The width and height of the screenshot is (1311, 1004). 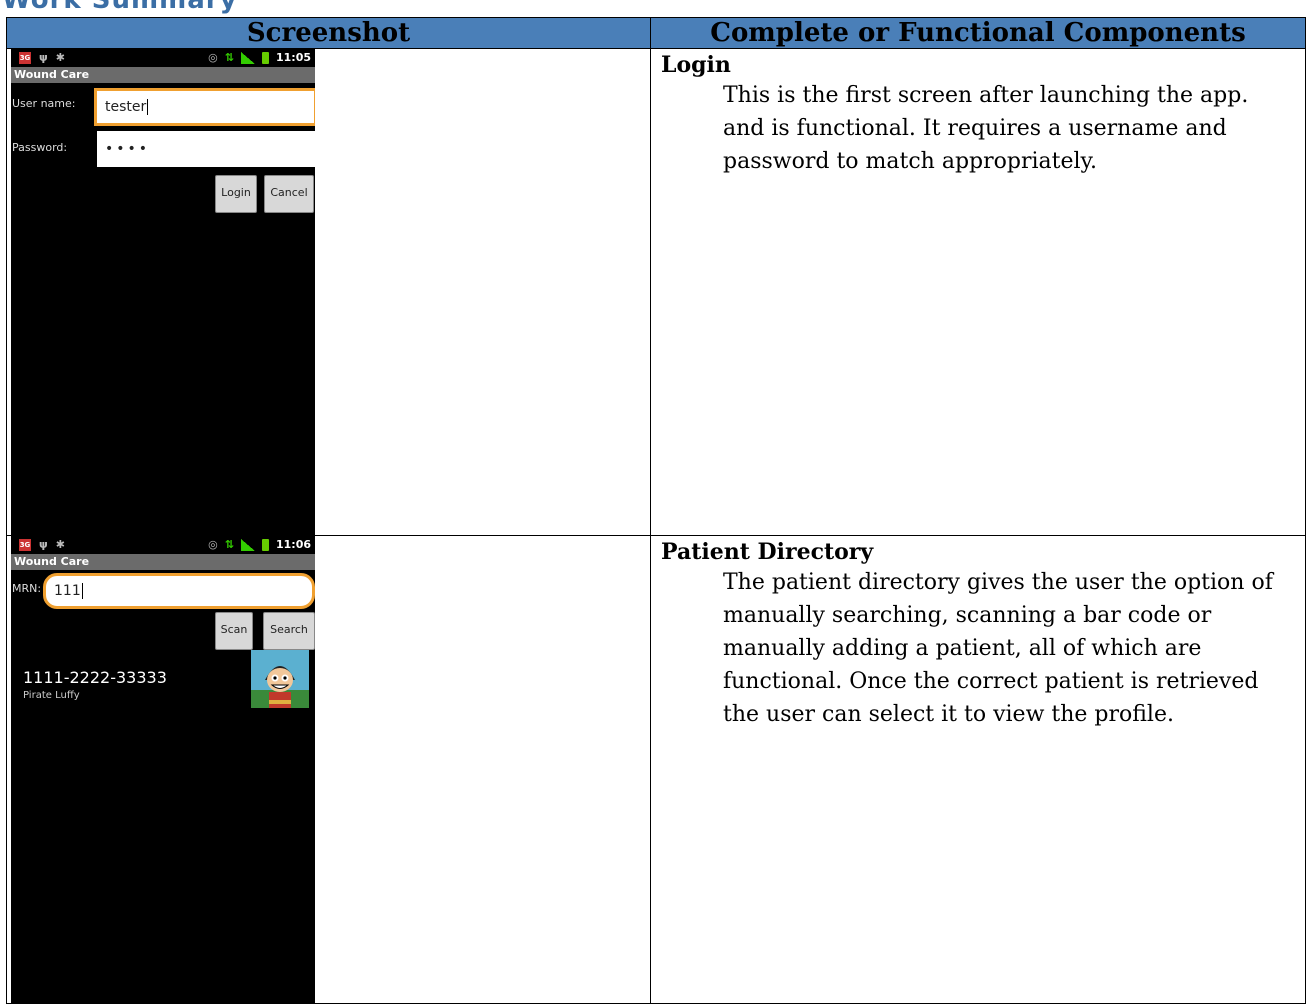 I want to click on mrn-label: MRN:, so click(x=27, y=588).